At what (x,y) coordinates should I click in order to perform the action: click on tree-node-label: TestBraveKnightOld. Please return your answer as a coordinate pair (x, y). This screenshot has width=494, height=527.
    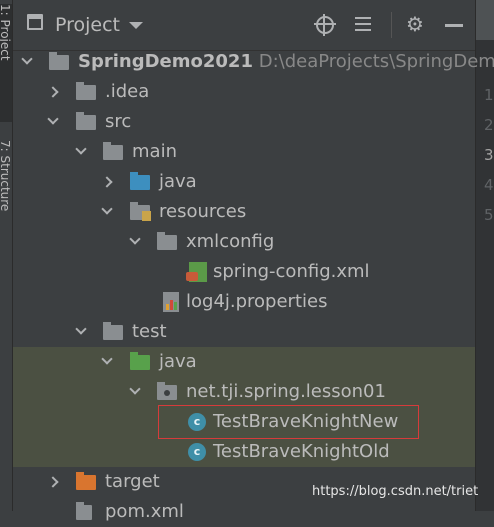
    Looking at the image, I should click on (301, 451).